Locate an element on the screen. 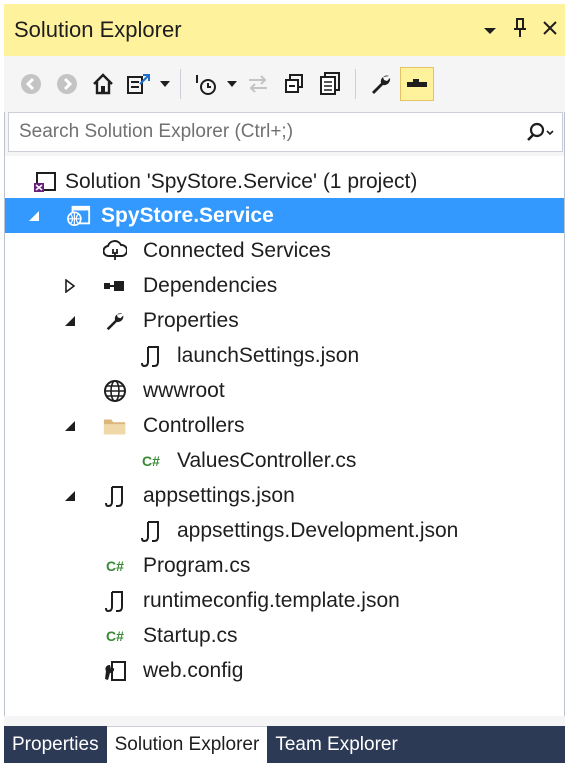 The width and height of the screenshot is (571, 767). tab-strip-spacer is located at coordinates (284, 721).